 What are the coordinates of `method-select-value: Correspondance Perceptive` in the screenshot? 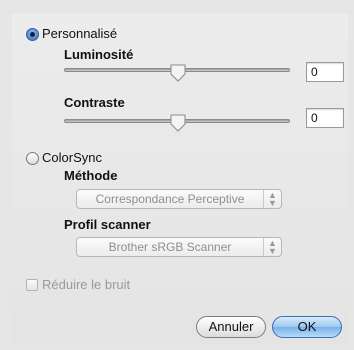 It's located at (170, 199).